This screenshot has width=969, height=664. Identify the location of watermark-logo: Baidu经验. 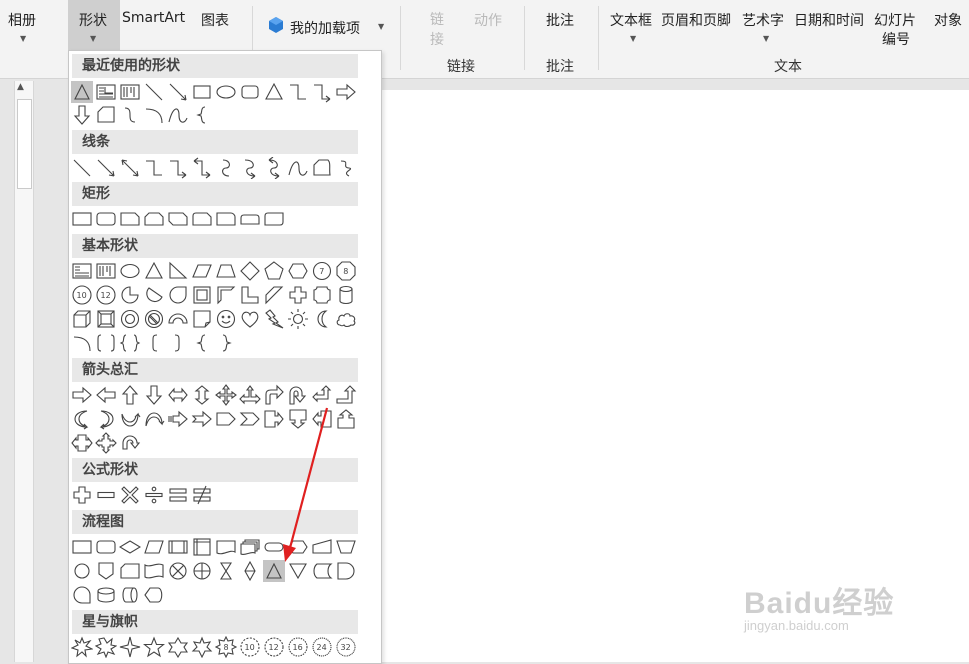
(819, 603).